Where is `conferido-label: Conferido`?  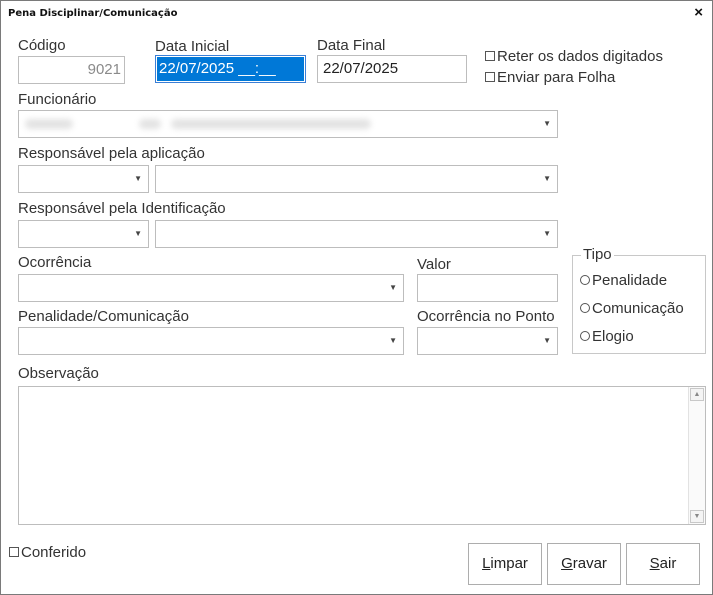
conferido-label: Conferido is located at coordinates (54, 552).